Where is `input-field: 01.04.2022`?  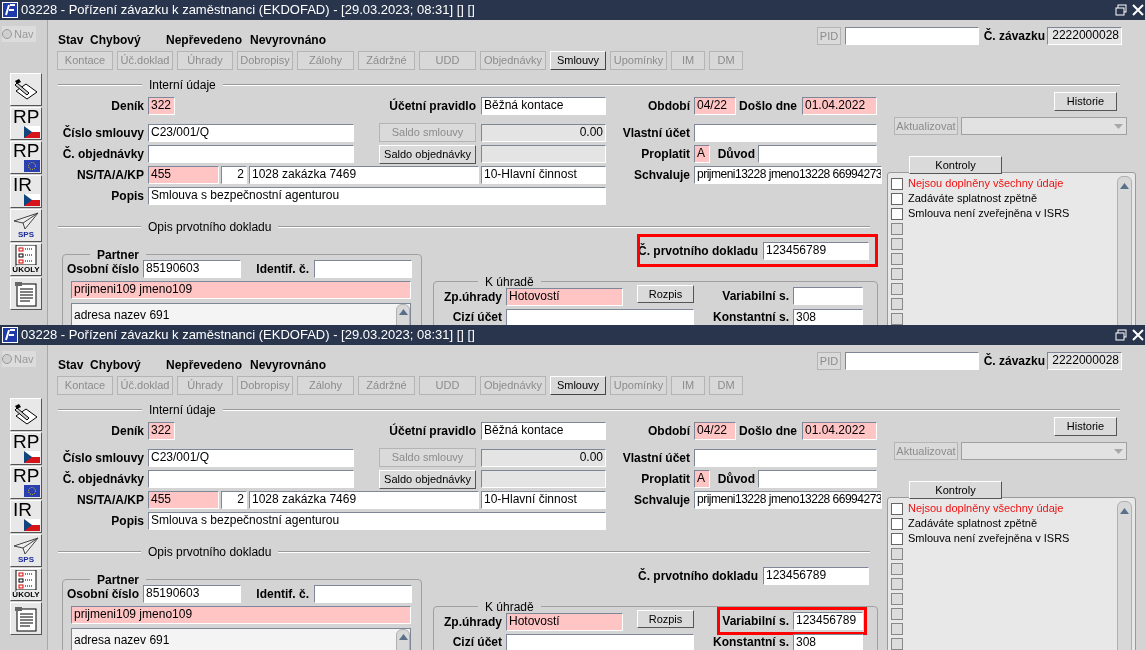 input-field: 01.04.2022 is located at coordinates (839, 106).